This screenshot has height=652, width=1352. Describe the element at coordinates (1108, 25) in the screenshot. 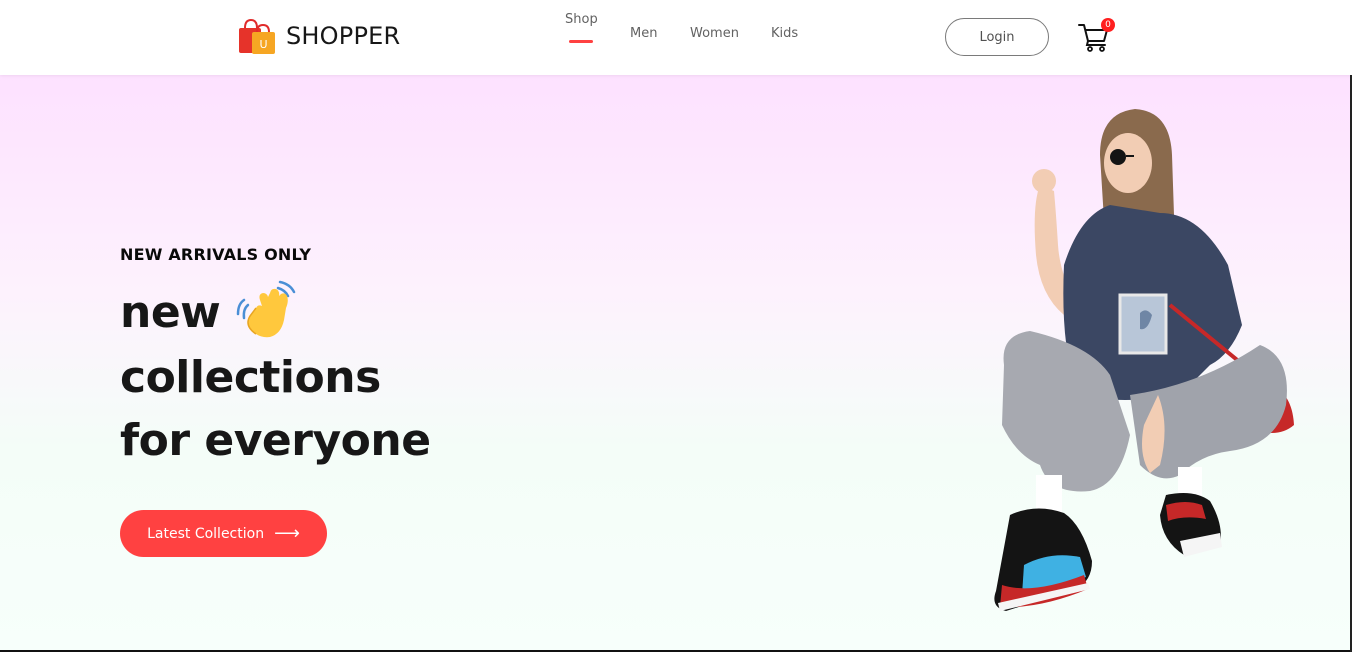

I see `cart-count-badge: 0` at that location.